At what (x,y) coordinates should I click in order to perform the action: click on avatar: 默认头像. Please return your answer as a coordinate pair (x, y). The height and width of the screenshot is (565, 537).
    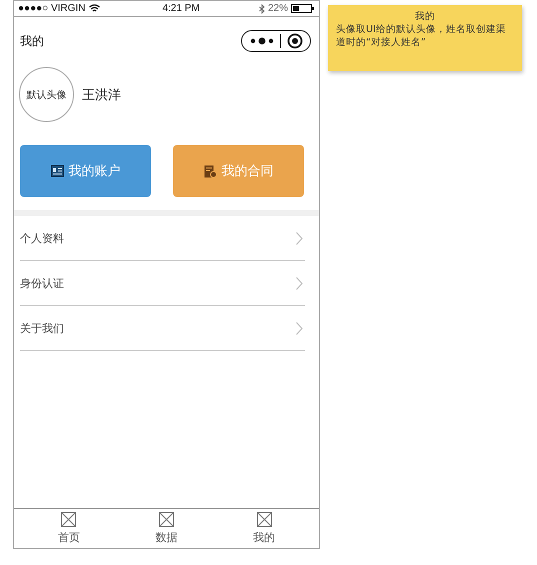
    Looking at the image, I should click on (46, 94).